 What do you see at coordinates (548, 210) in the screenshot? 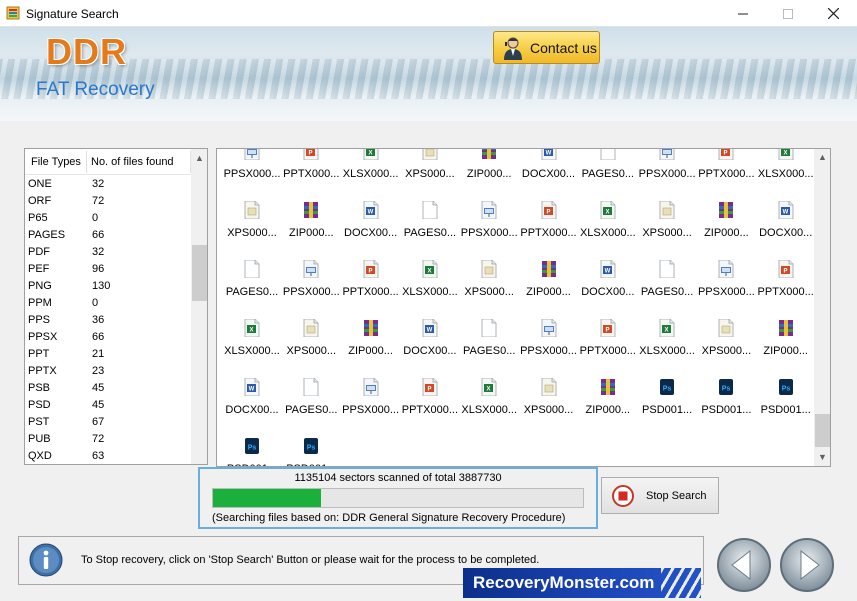
I see `pptx-file-icon: P` at bounding box center [548, 210].